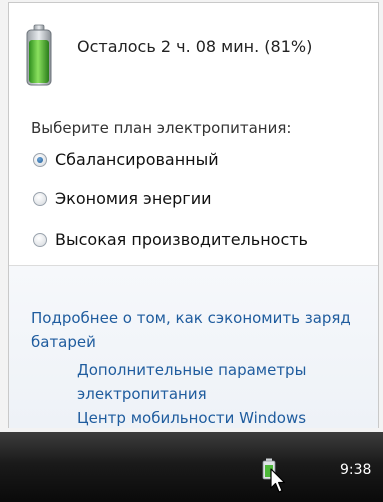  I want to click on plan-option-balanced: Сбалансированный, so click(126, 159).